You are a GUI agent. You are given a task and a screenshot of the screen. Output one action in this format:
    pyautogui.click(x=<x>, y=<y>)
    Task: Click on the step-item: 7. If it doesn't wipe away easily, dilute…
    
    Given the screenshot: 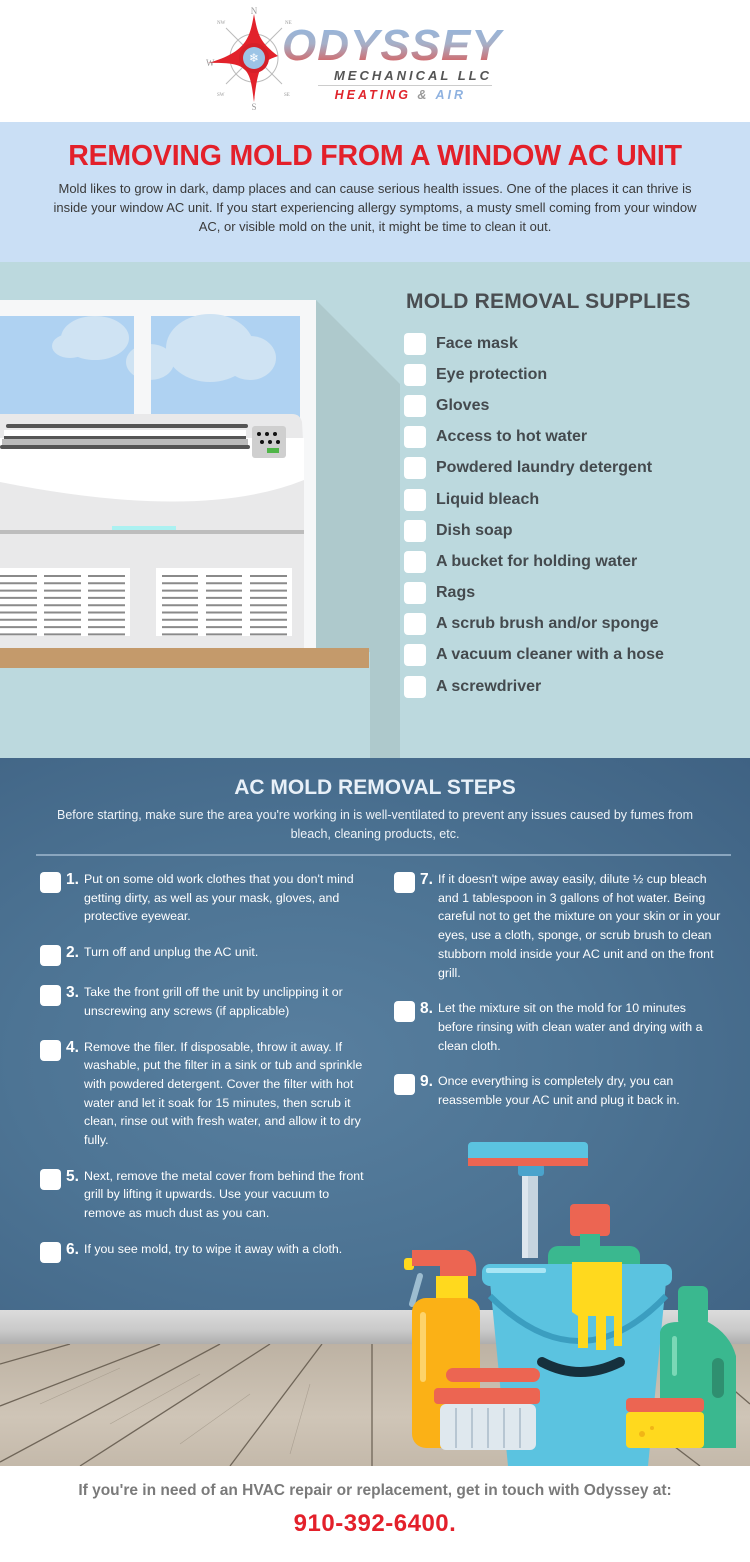 What is the action you would take?
    pyautogui.click(x=559, y=926)
    